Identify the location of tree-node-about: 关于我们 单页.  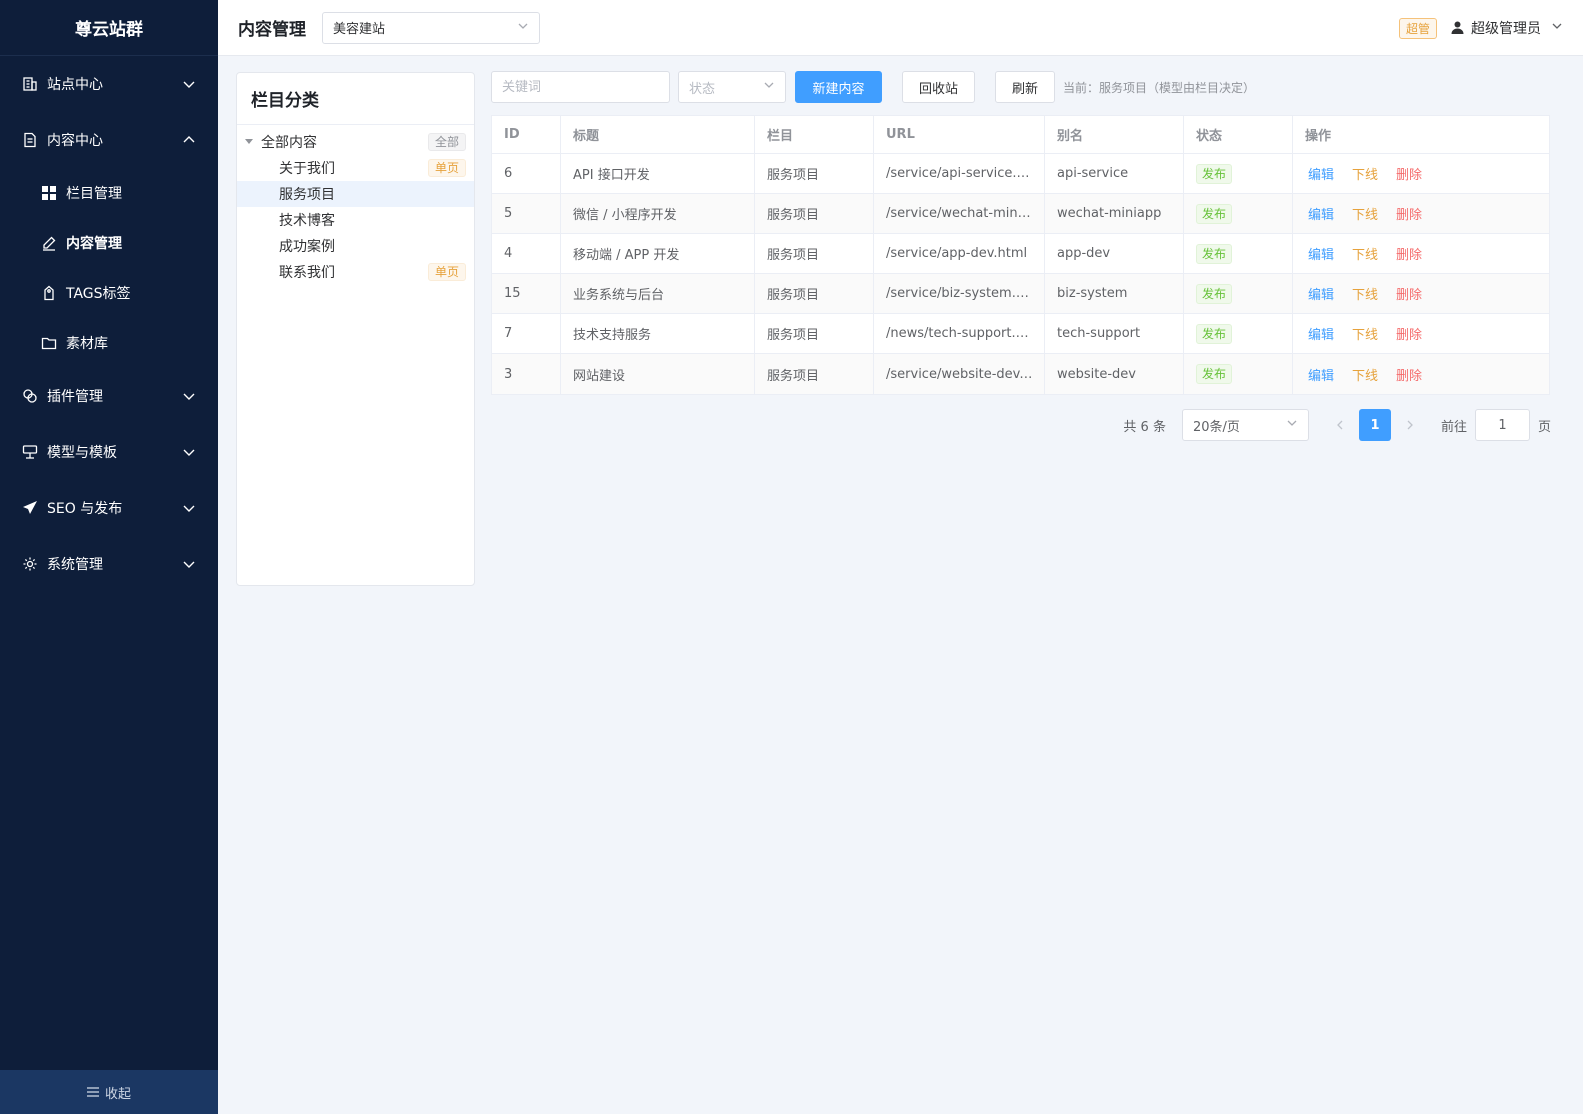
(355, 168).